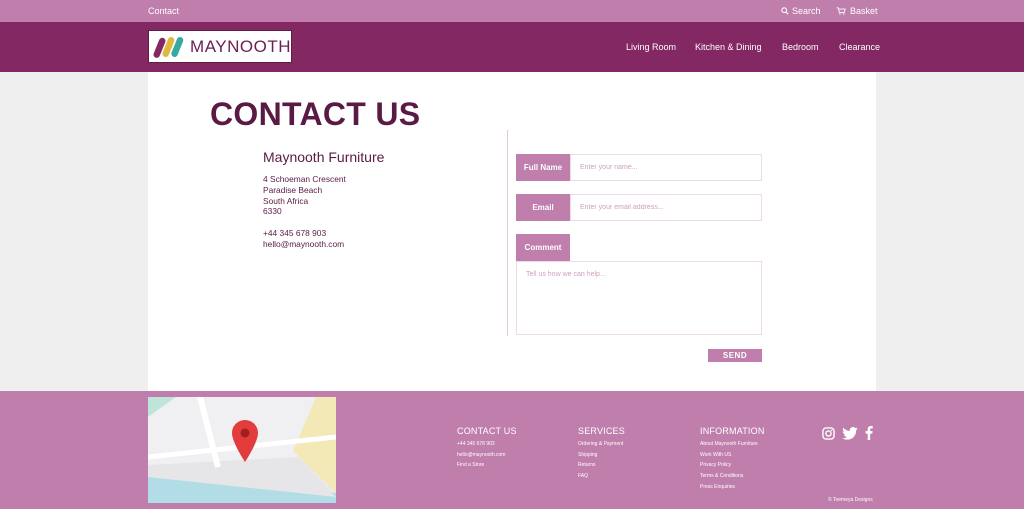  I want to click on top-bar: Contact Search Basket, so click(512, 11).